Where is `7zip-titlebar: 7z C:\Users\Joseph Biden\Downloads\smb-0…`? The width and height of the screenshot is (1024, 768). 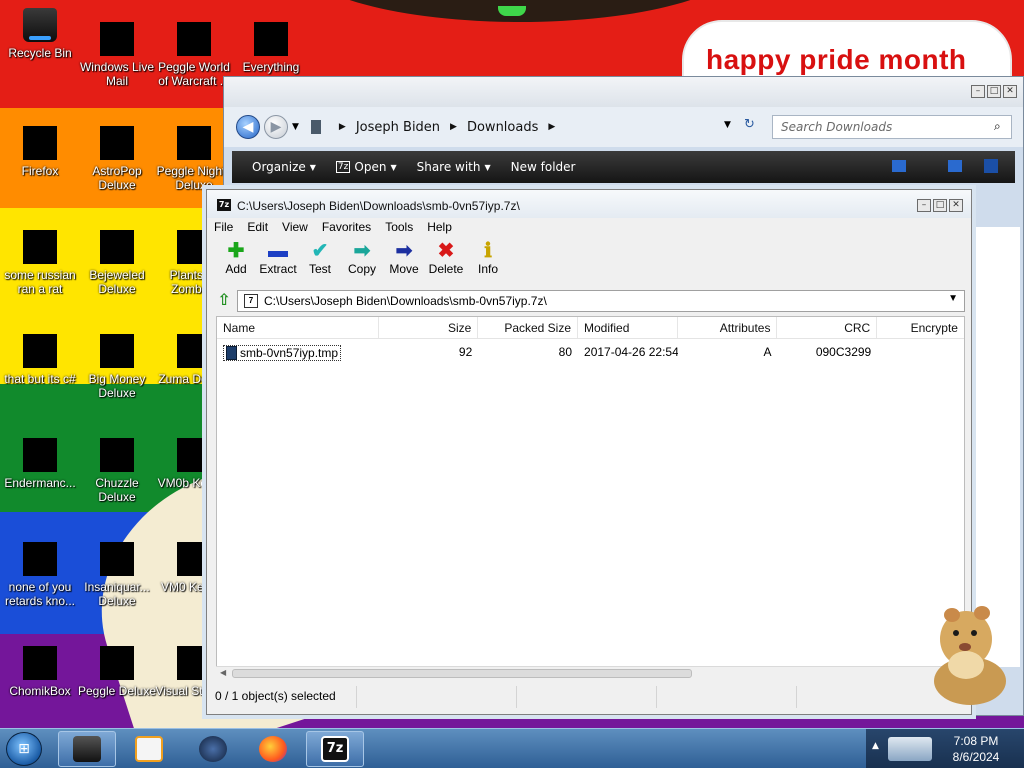
7zip-titlebar: 7z C:\Users\Joseph Biden\Downloads\smb-0… is located at coordinates (589, 204).